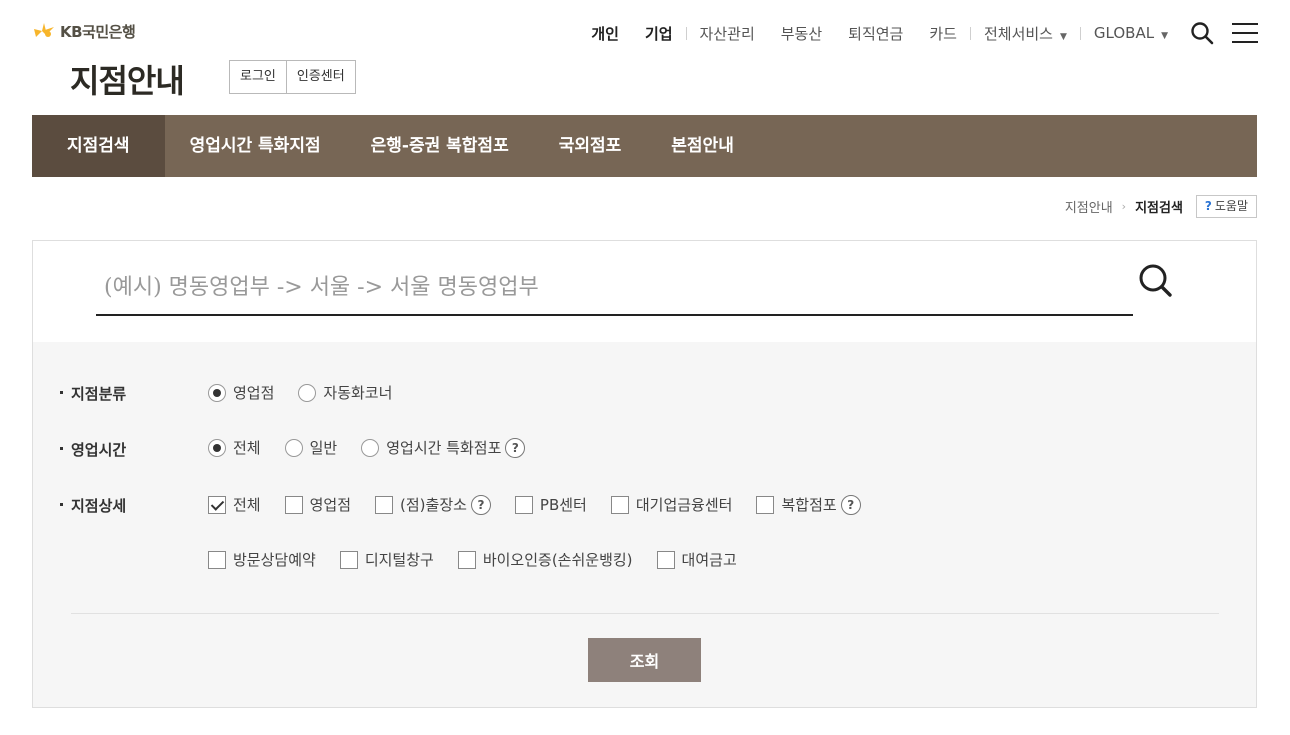 Image resolution: width=1290 pixels, height=735 pixels. I want to click on breadcrumb-current: 지점검색, so click(1159, 208).